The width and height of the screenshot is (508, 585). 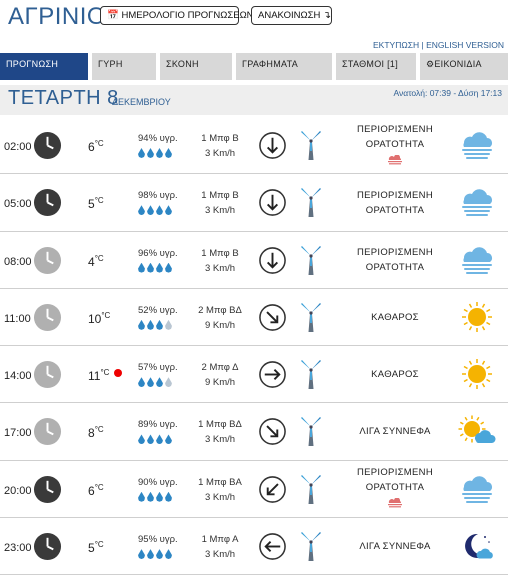 What do you see at coordinates (96, 490) in the screenshot?
I see `row-temperature: 6°C` at bounding box center [96, 490].